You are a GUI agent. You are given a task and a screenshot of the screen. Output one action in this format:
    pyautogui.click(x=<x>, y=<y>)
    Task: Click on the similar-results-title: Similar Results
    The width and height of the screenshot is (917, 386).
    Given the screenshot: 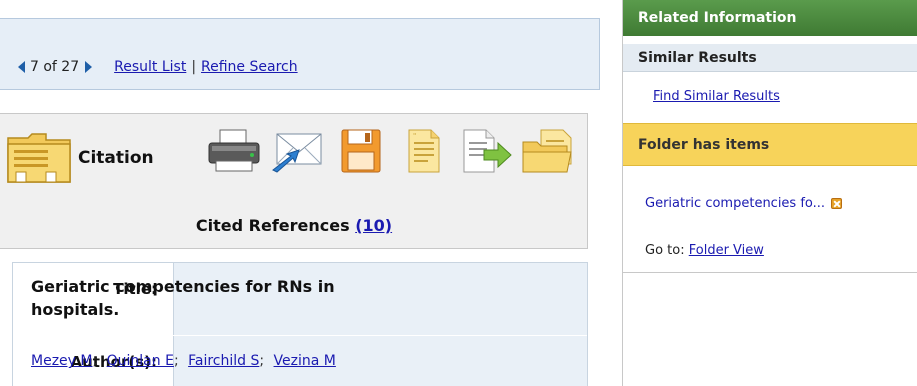 What is the action you would take?
    pyautogui.click(x=697, y=58)
    